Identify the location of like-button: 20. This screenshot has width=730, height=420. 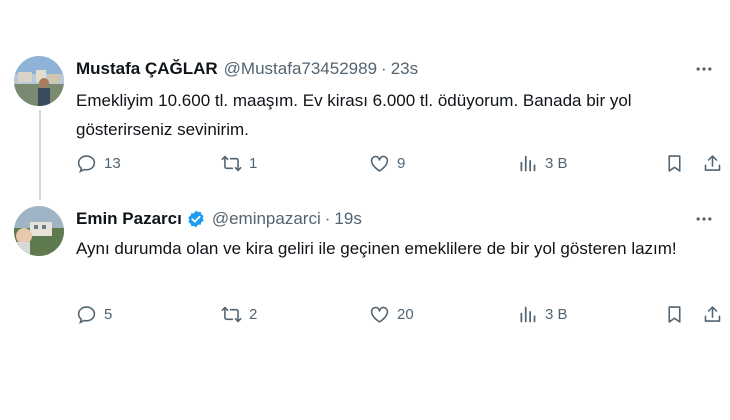
(391, 314).